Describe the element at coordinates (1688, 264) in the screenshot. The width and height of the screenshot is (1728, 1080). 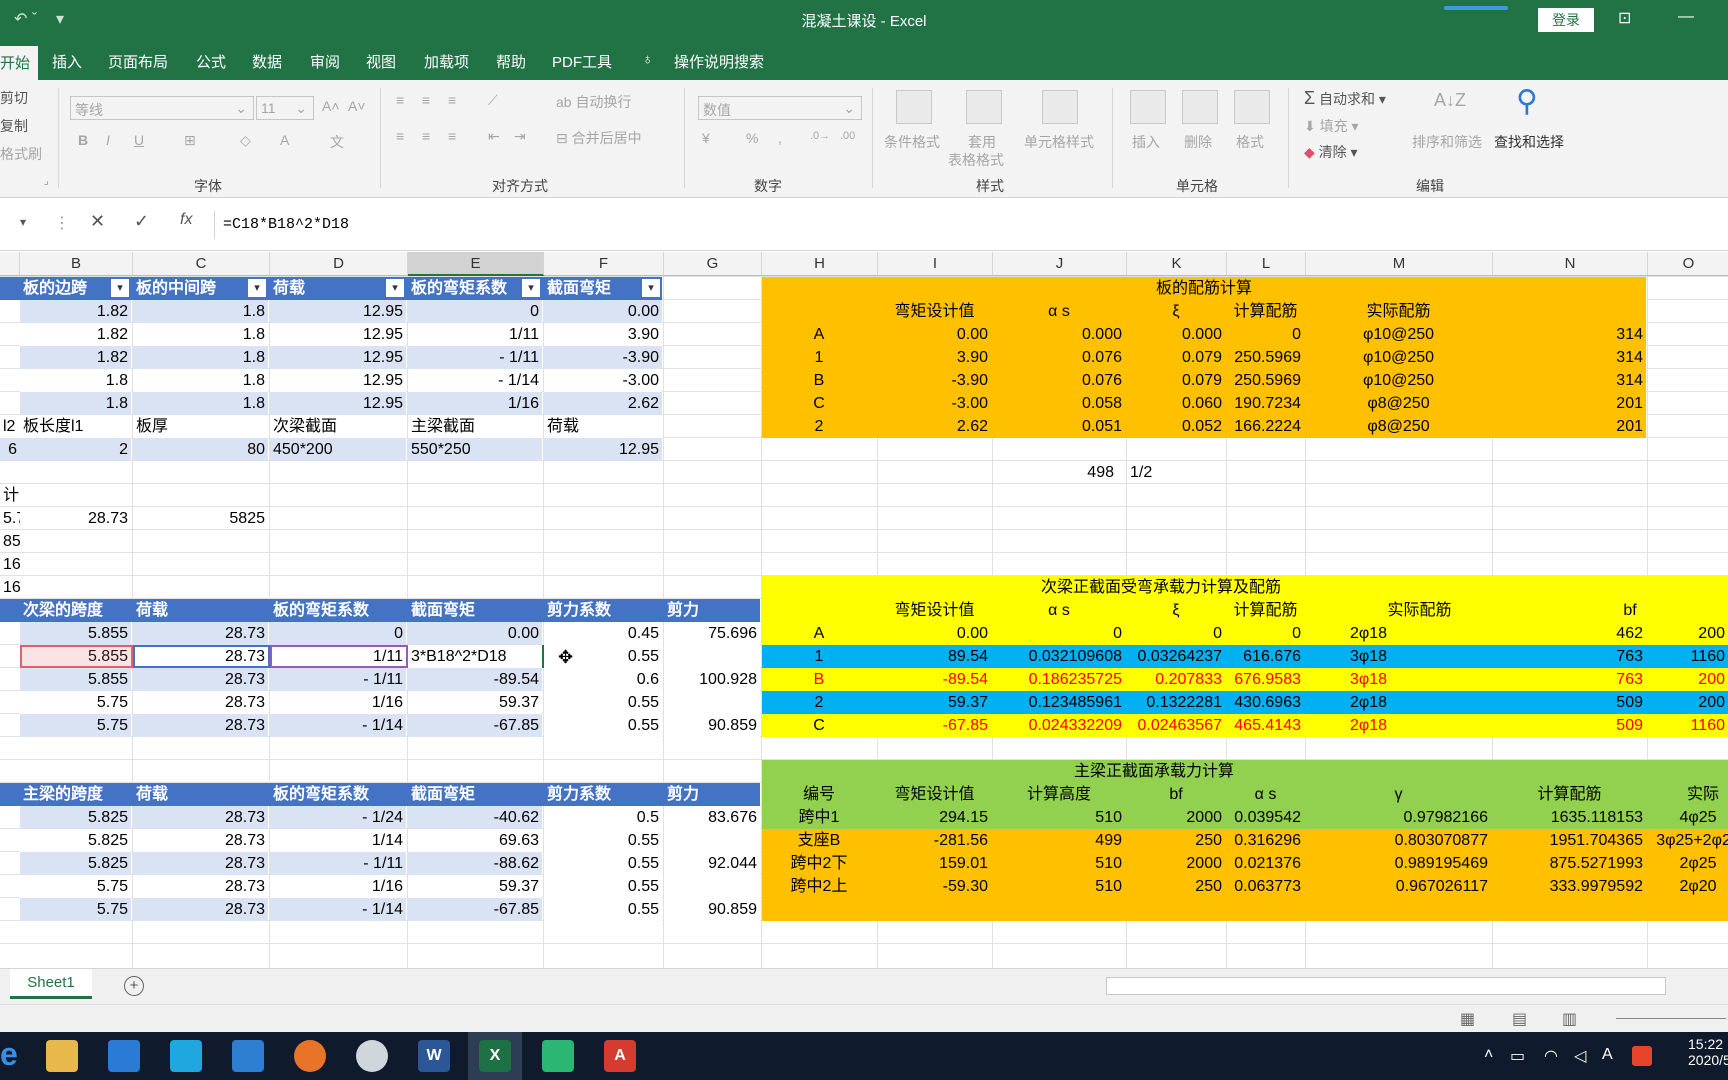
I see `column-header-O: O` at that location.